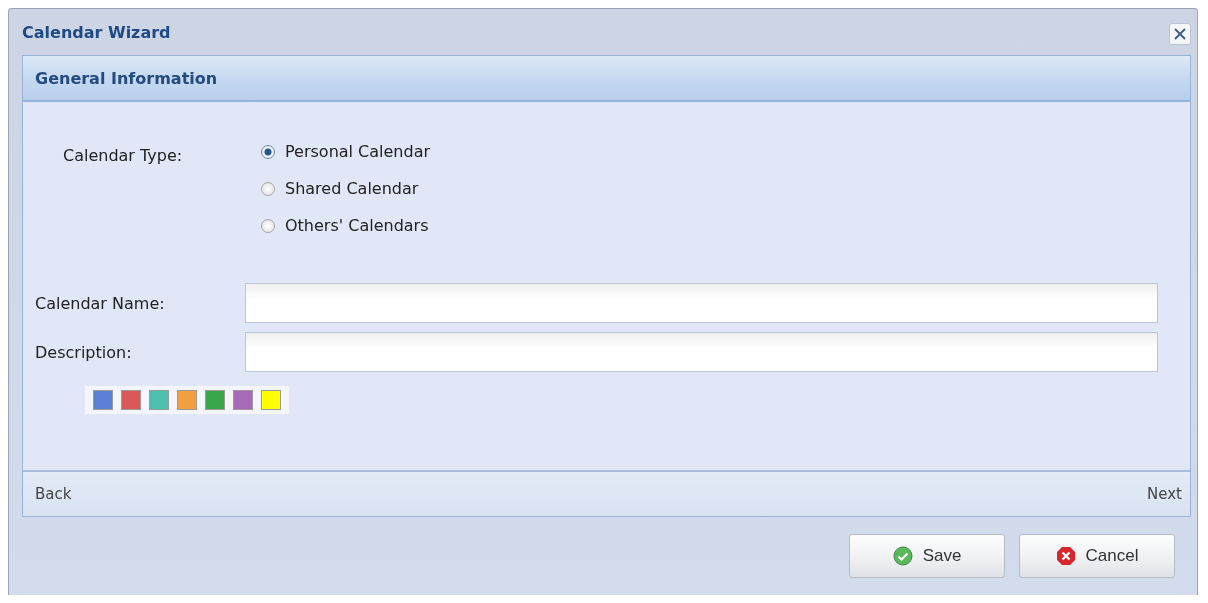  Describe the element at coordinates (84, 352) in the screenshot. I see `field-label: Description:` at that location.